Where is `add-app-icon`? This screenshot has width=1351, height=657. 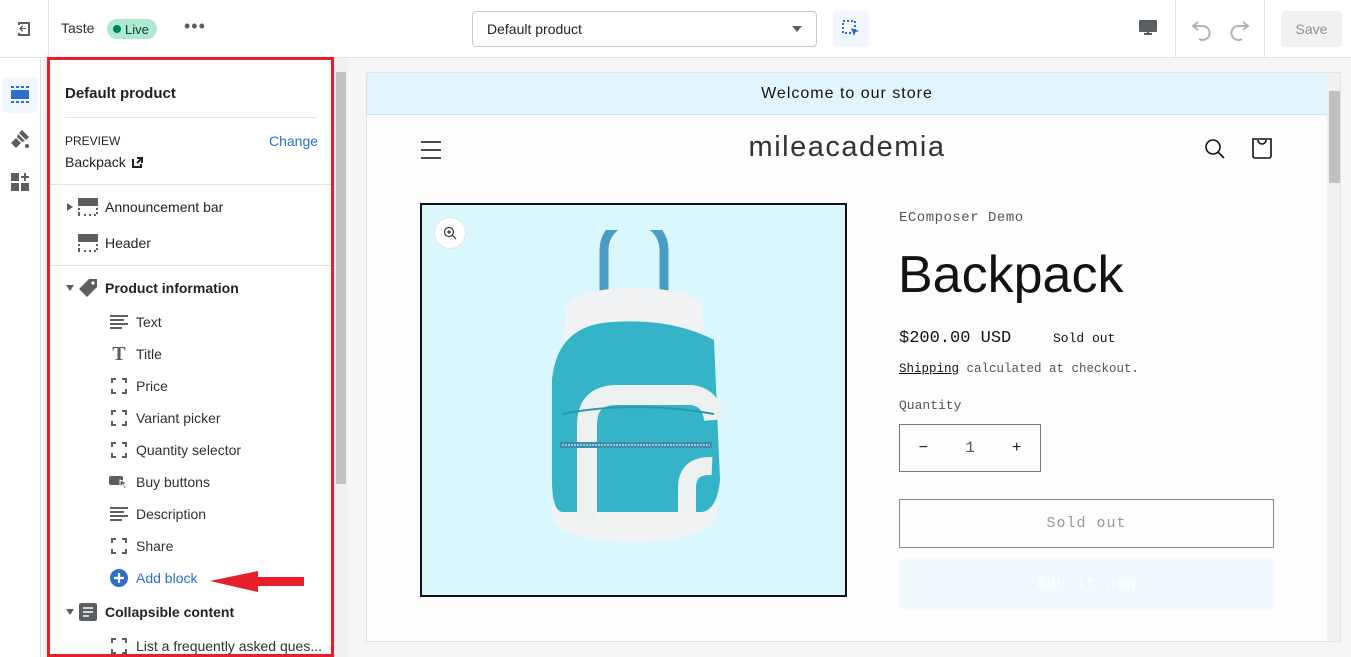 add-app-icon is located at coordinates (20, 182).